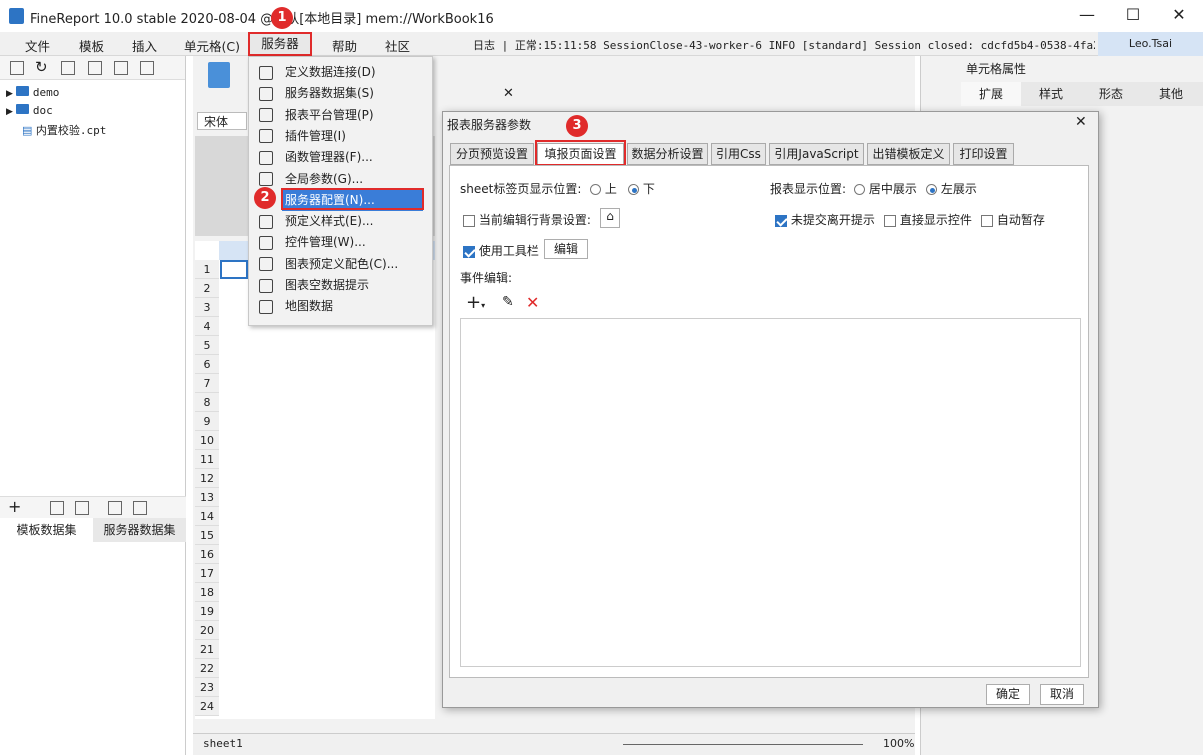  I want to click on row-header: 20, so click(207, 630).